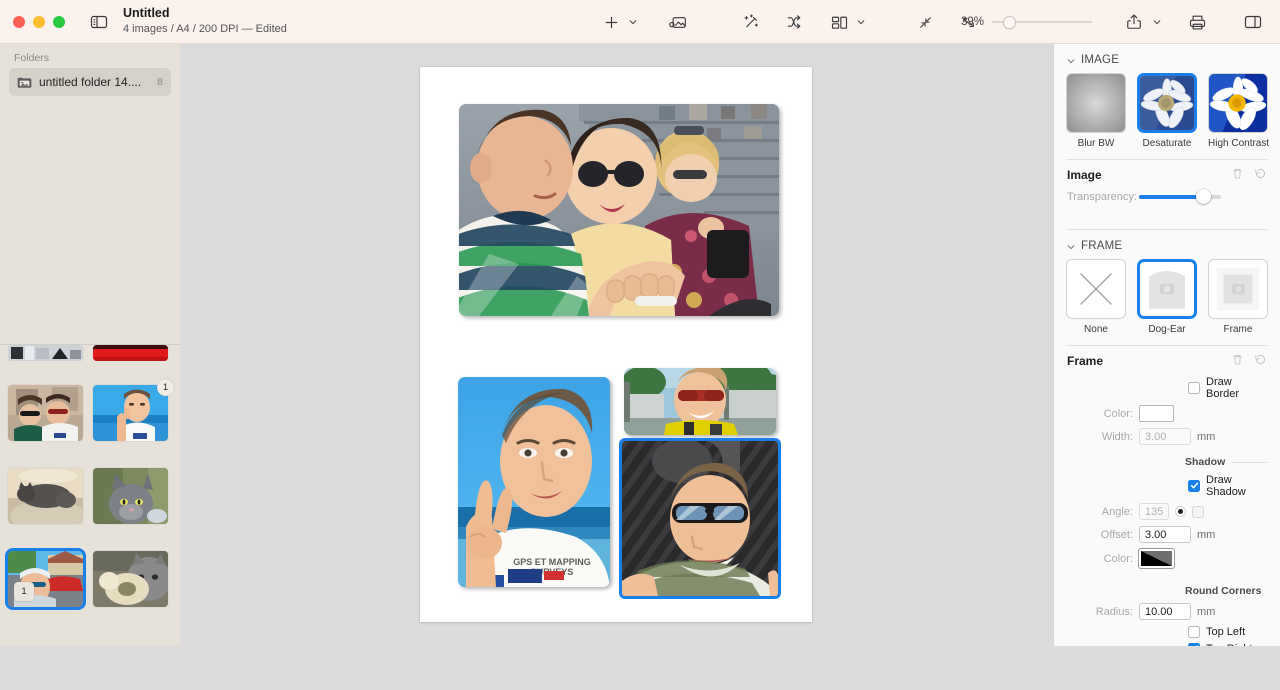  I want to click on shuffle-icon, so click(795, 22).